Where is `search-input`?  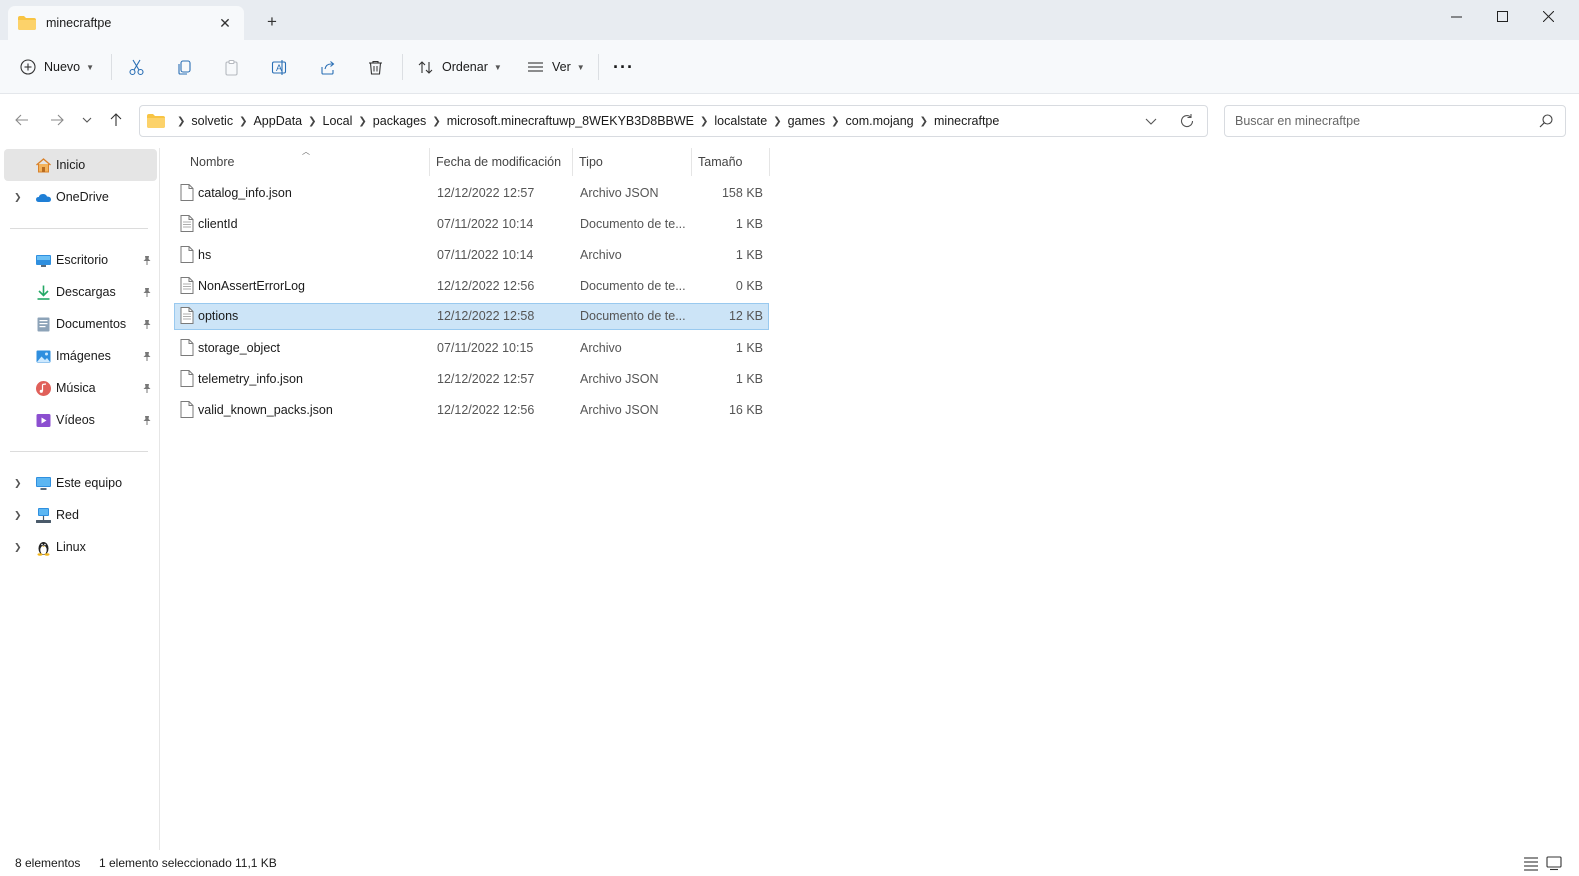
search-input is located at coordinates (1380, 121).